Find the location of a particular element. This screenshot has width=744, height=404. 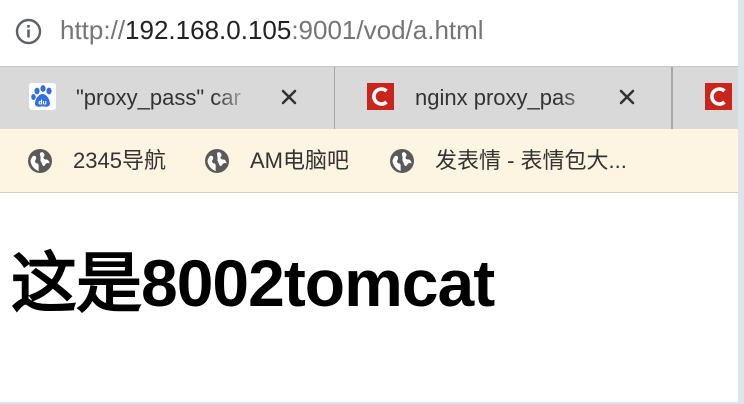

baidu-paw-icon: du is located at coordinates (42, 96).